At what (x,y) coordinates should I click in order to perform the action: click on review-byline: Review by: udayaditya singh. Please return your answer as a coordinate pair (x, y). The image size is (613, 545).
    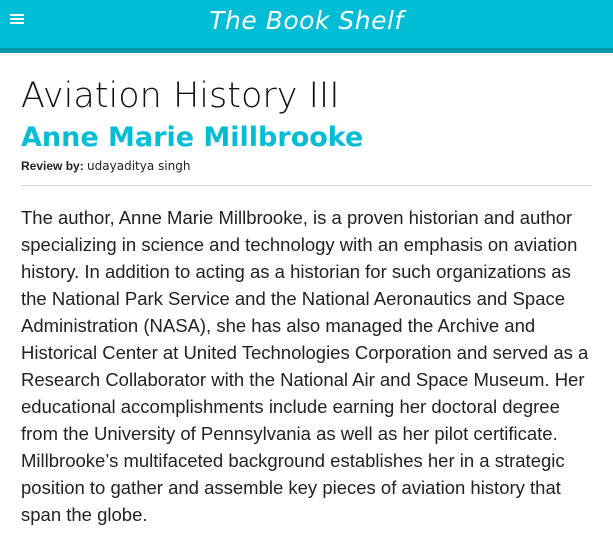
    Looking at the image, I should click on (307, 166).